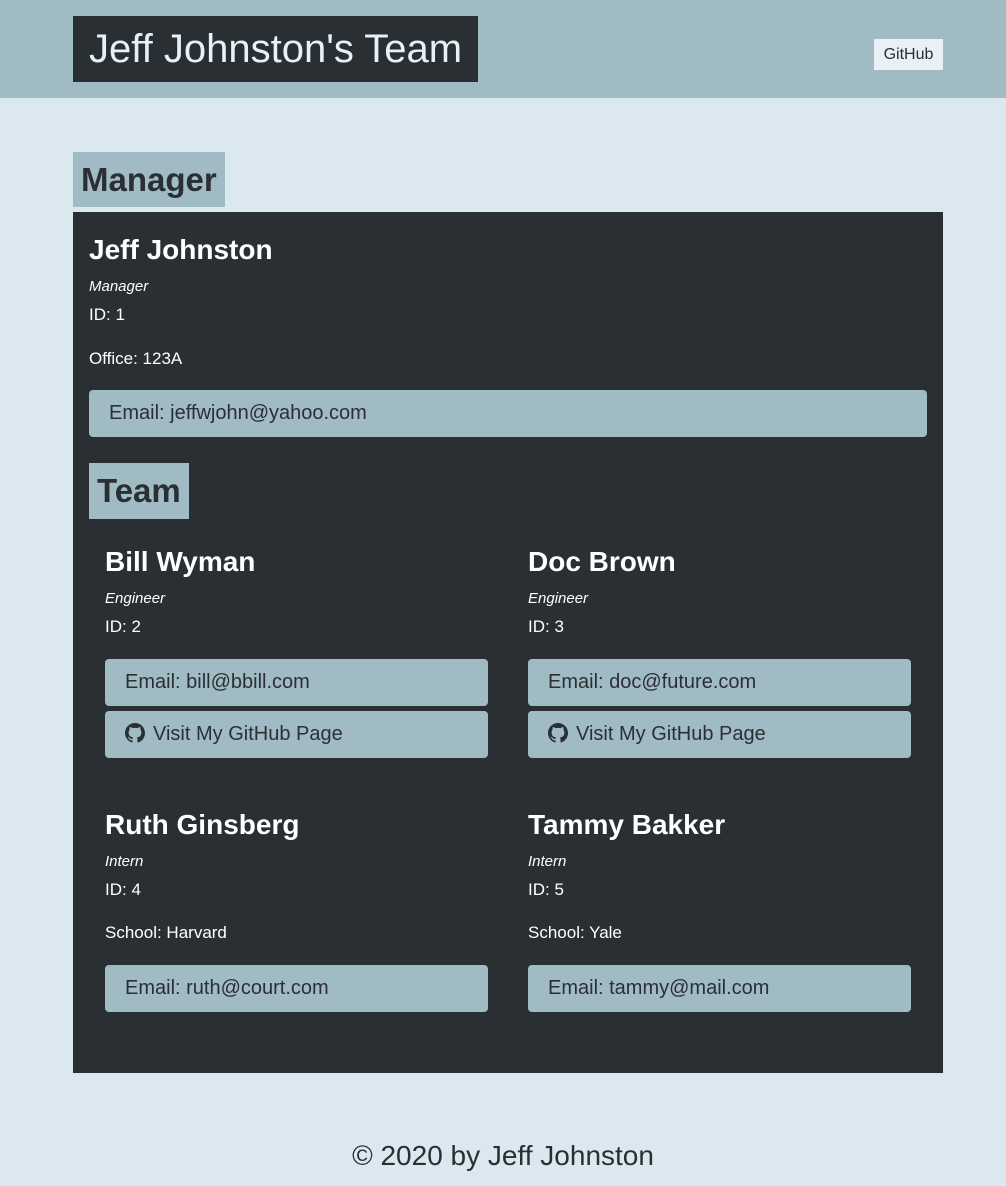 Image resolution: width=1006 pixels, height=1186 pixels. Describe the element at coordinates (296, 682) in the screenshot. I see `member-email-button: Email: bill@bbill.com` at that location.